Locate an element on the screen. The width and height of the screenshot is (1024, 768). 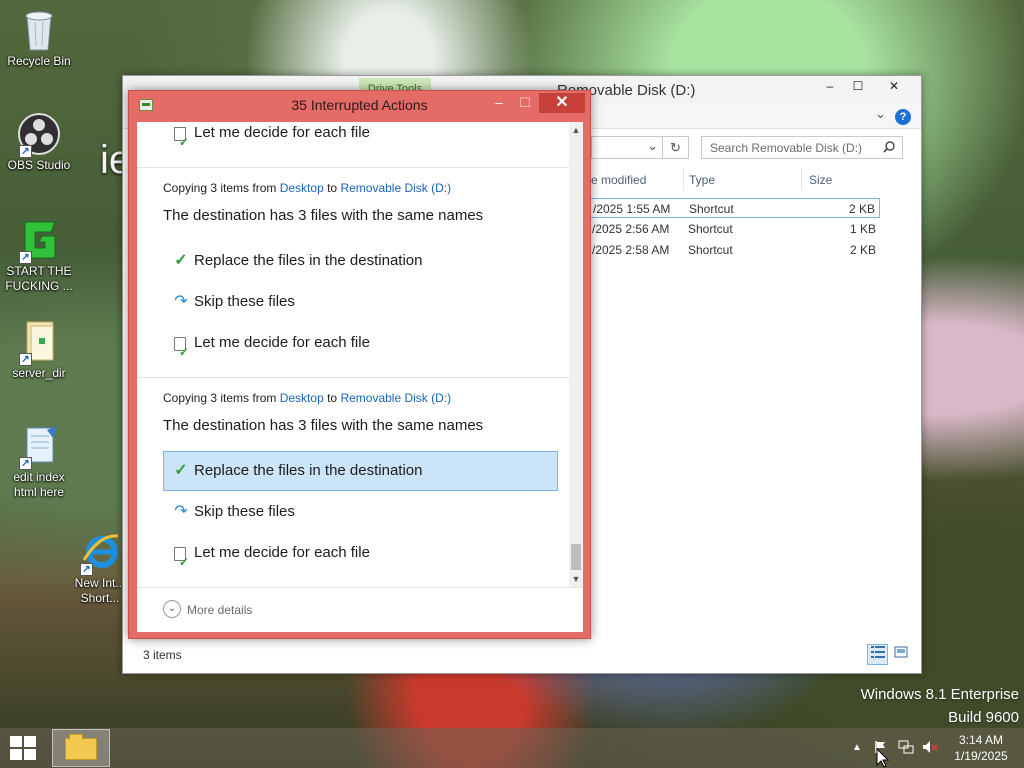
dialog-footer: ⌄ More details is located at coordinates (360, 609).